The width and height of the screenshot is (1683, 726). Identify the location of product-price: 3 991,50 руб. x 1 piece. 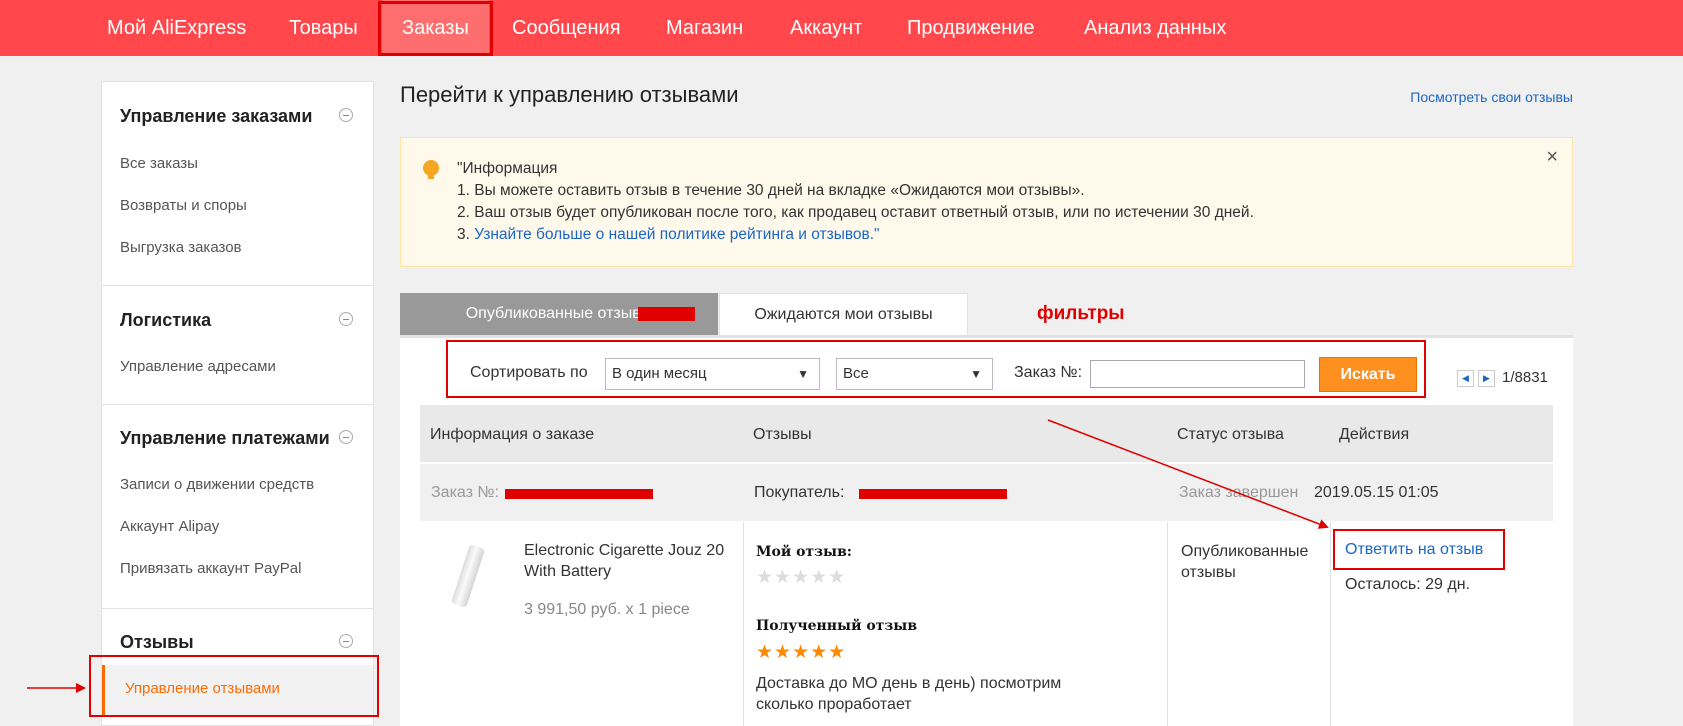
(607, 609).